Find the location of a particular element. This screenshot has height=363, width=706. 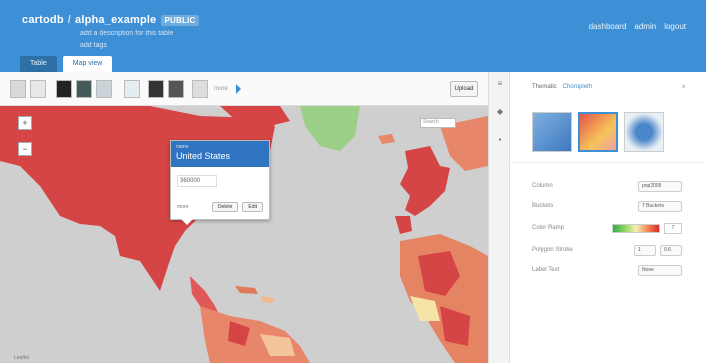

popup-footer: more Delete Edit is located at coordinates (220, 207).